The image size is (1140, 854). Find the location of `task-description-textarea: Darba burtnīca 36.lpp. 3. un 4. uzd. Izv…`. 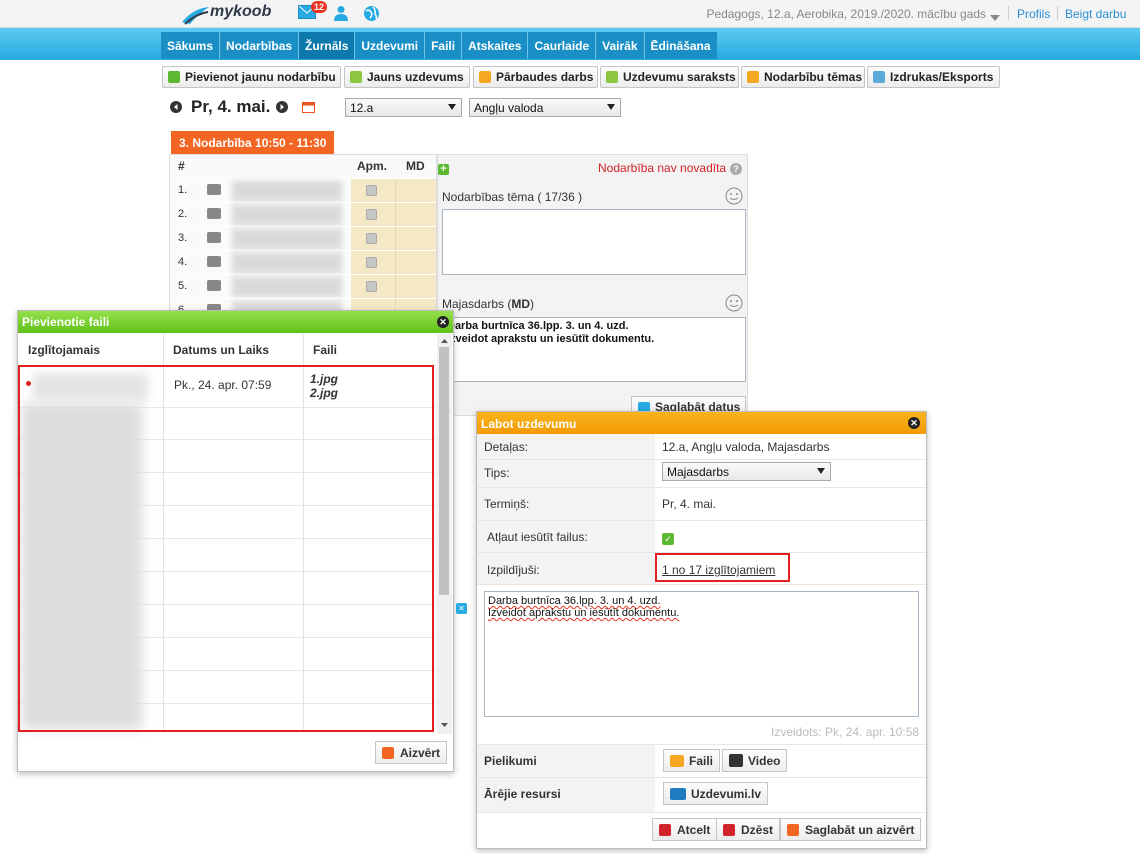

task-description-textarea: Darba burtnīca 36.lpp. 3. un 4. uzd. Izv… is located at coordinates (701, 654).